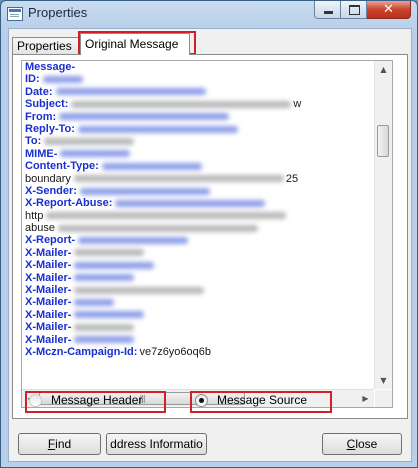 Image resolution: width=418 pixels, height=468 pixels. Describe the element at coordinates (383, 225) in the screenshot. I see `vertical-scrollbar: ▲ ▼` at that location.